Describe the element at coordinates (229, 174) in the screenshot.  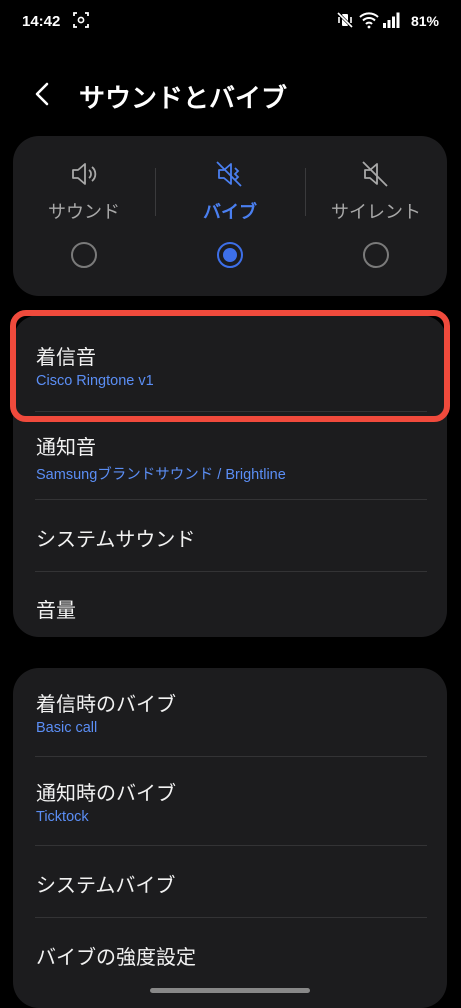
I see `vibrate-icon` at that location.